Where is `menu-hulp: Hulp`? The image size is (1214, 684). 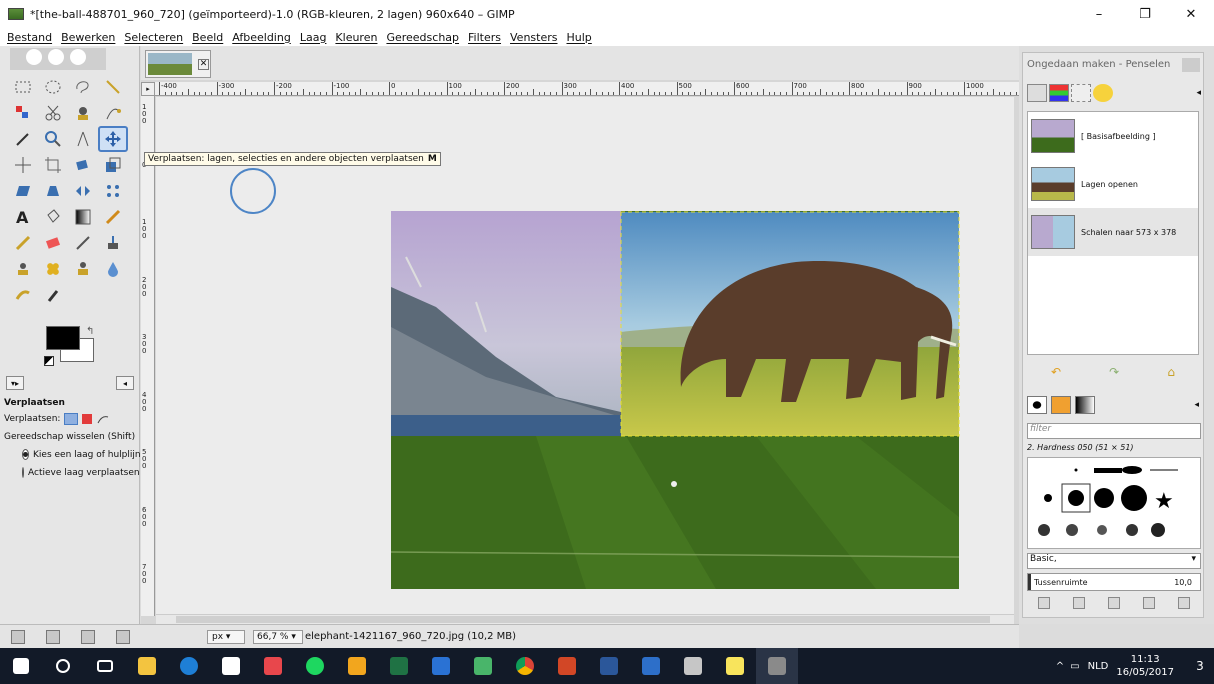
menu-hulp: Hulp is located at coordinates (579, 37).